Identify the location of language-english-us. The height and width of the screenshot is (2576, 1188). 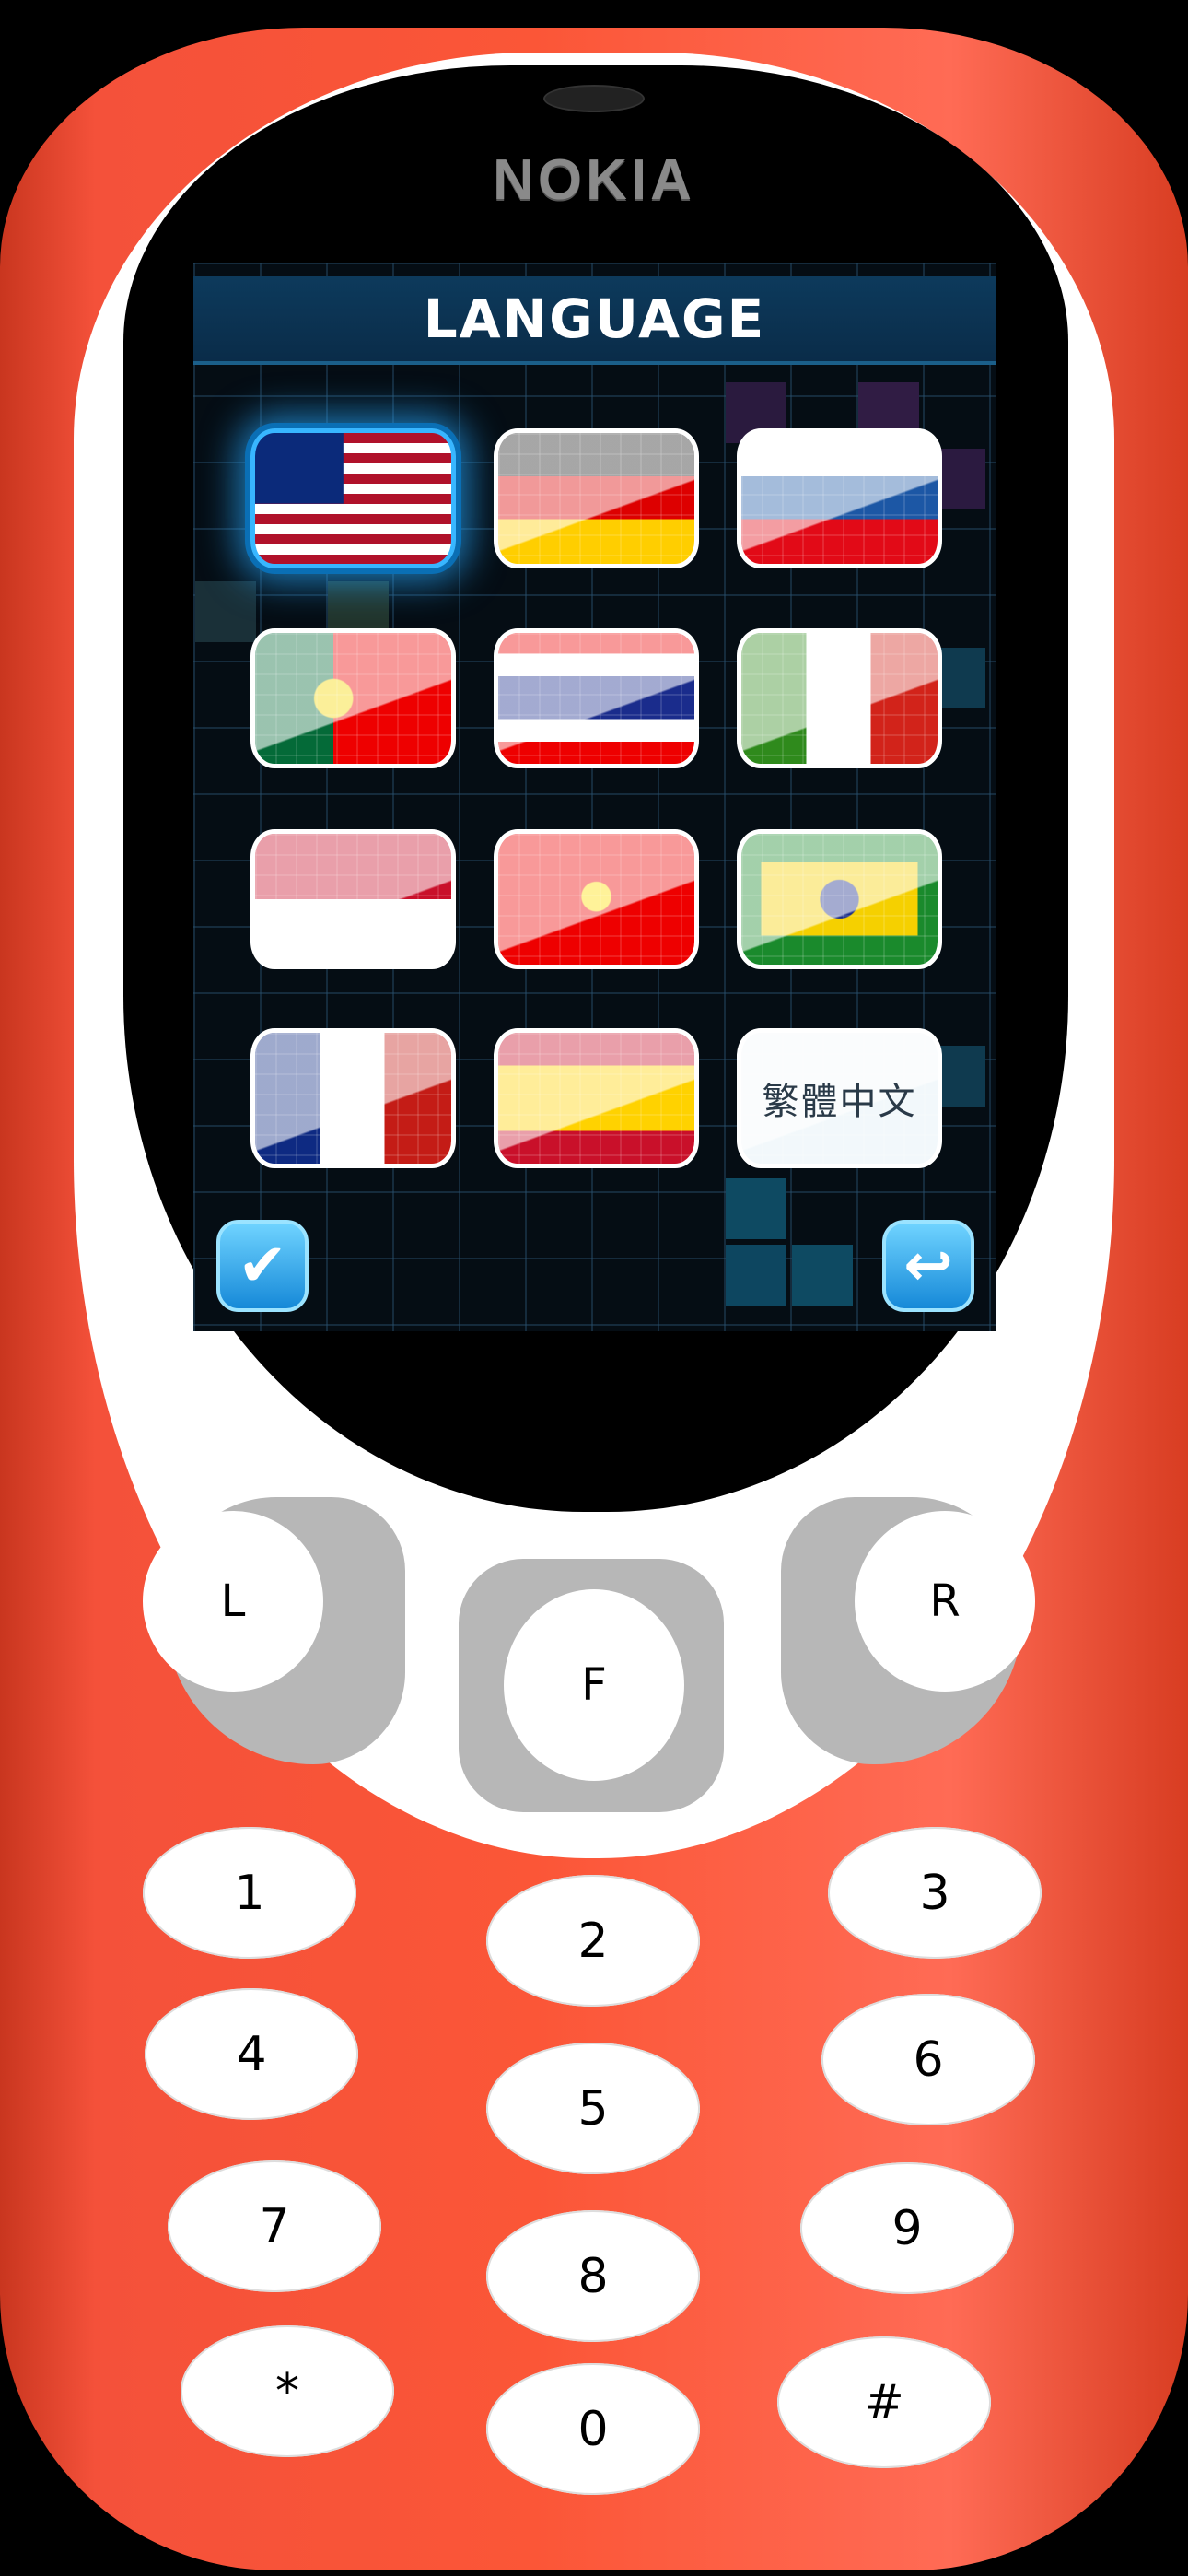
(353, 498).